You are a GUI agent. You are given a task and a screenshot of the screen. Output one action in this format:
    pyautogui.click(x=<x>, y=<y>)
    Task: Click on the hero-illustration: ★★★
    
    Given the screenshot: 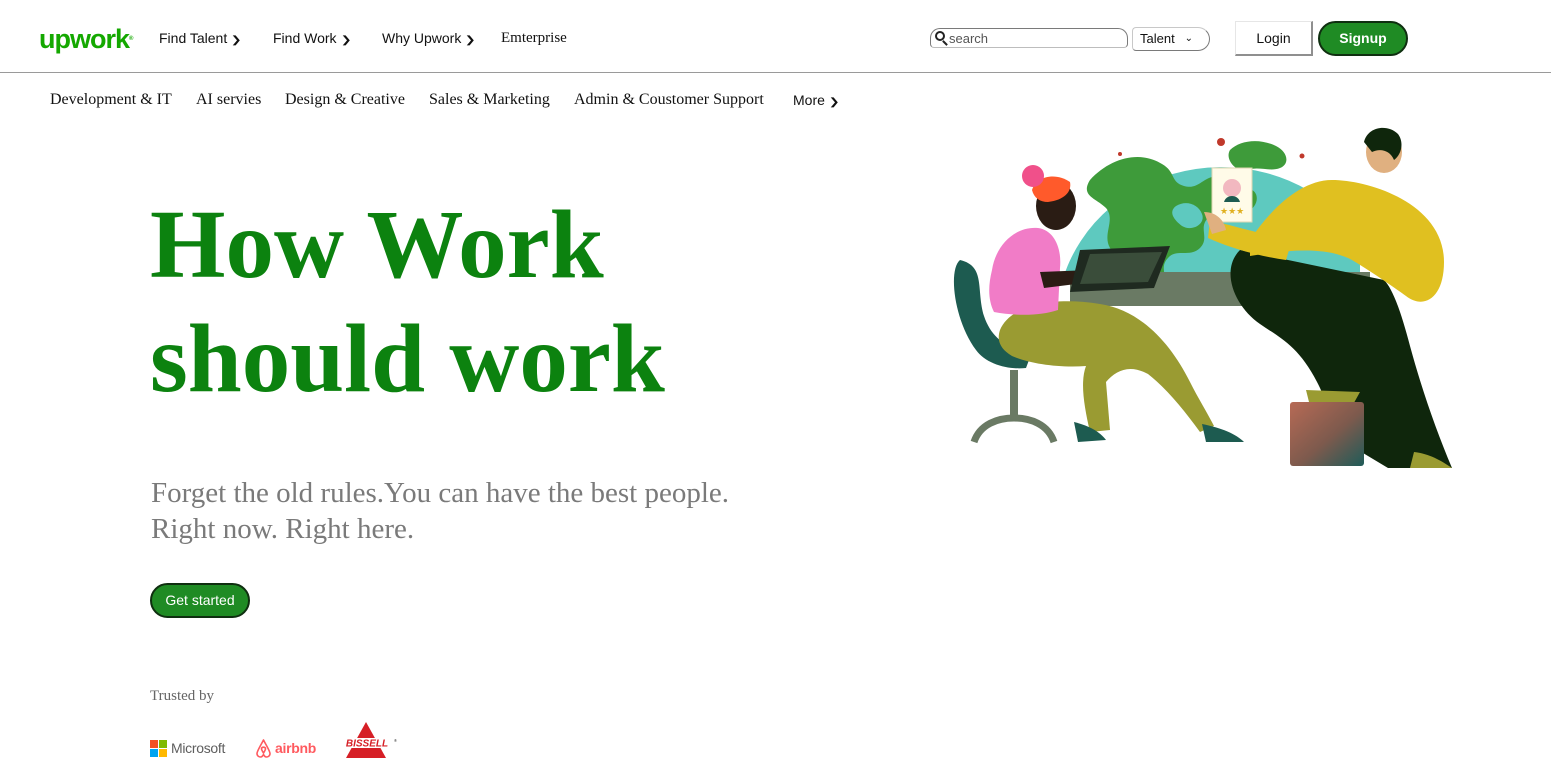 What is the action you would take?
    pyautogui.click(x=1202, y=297)
    